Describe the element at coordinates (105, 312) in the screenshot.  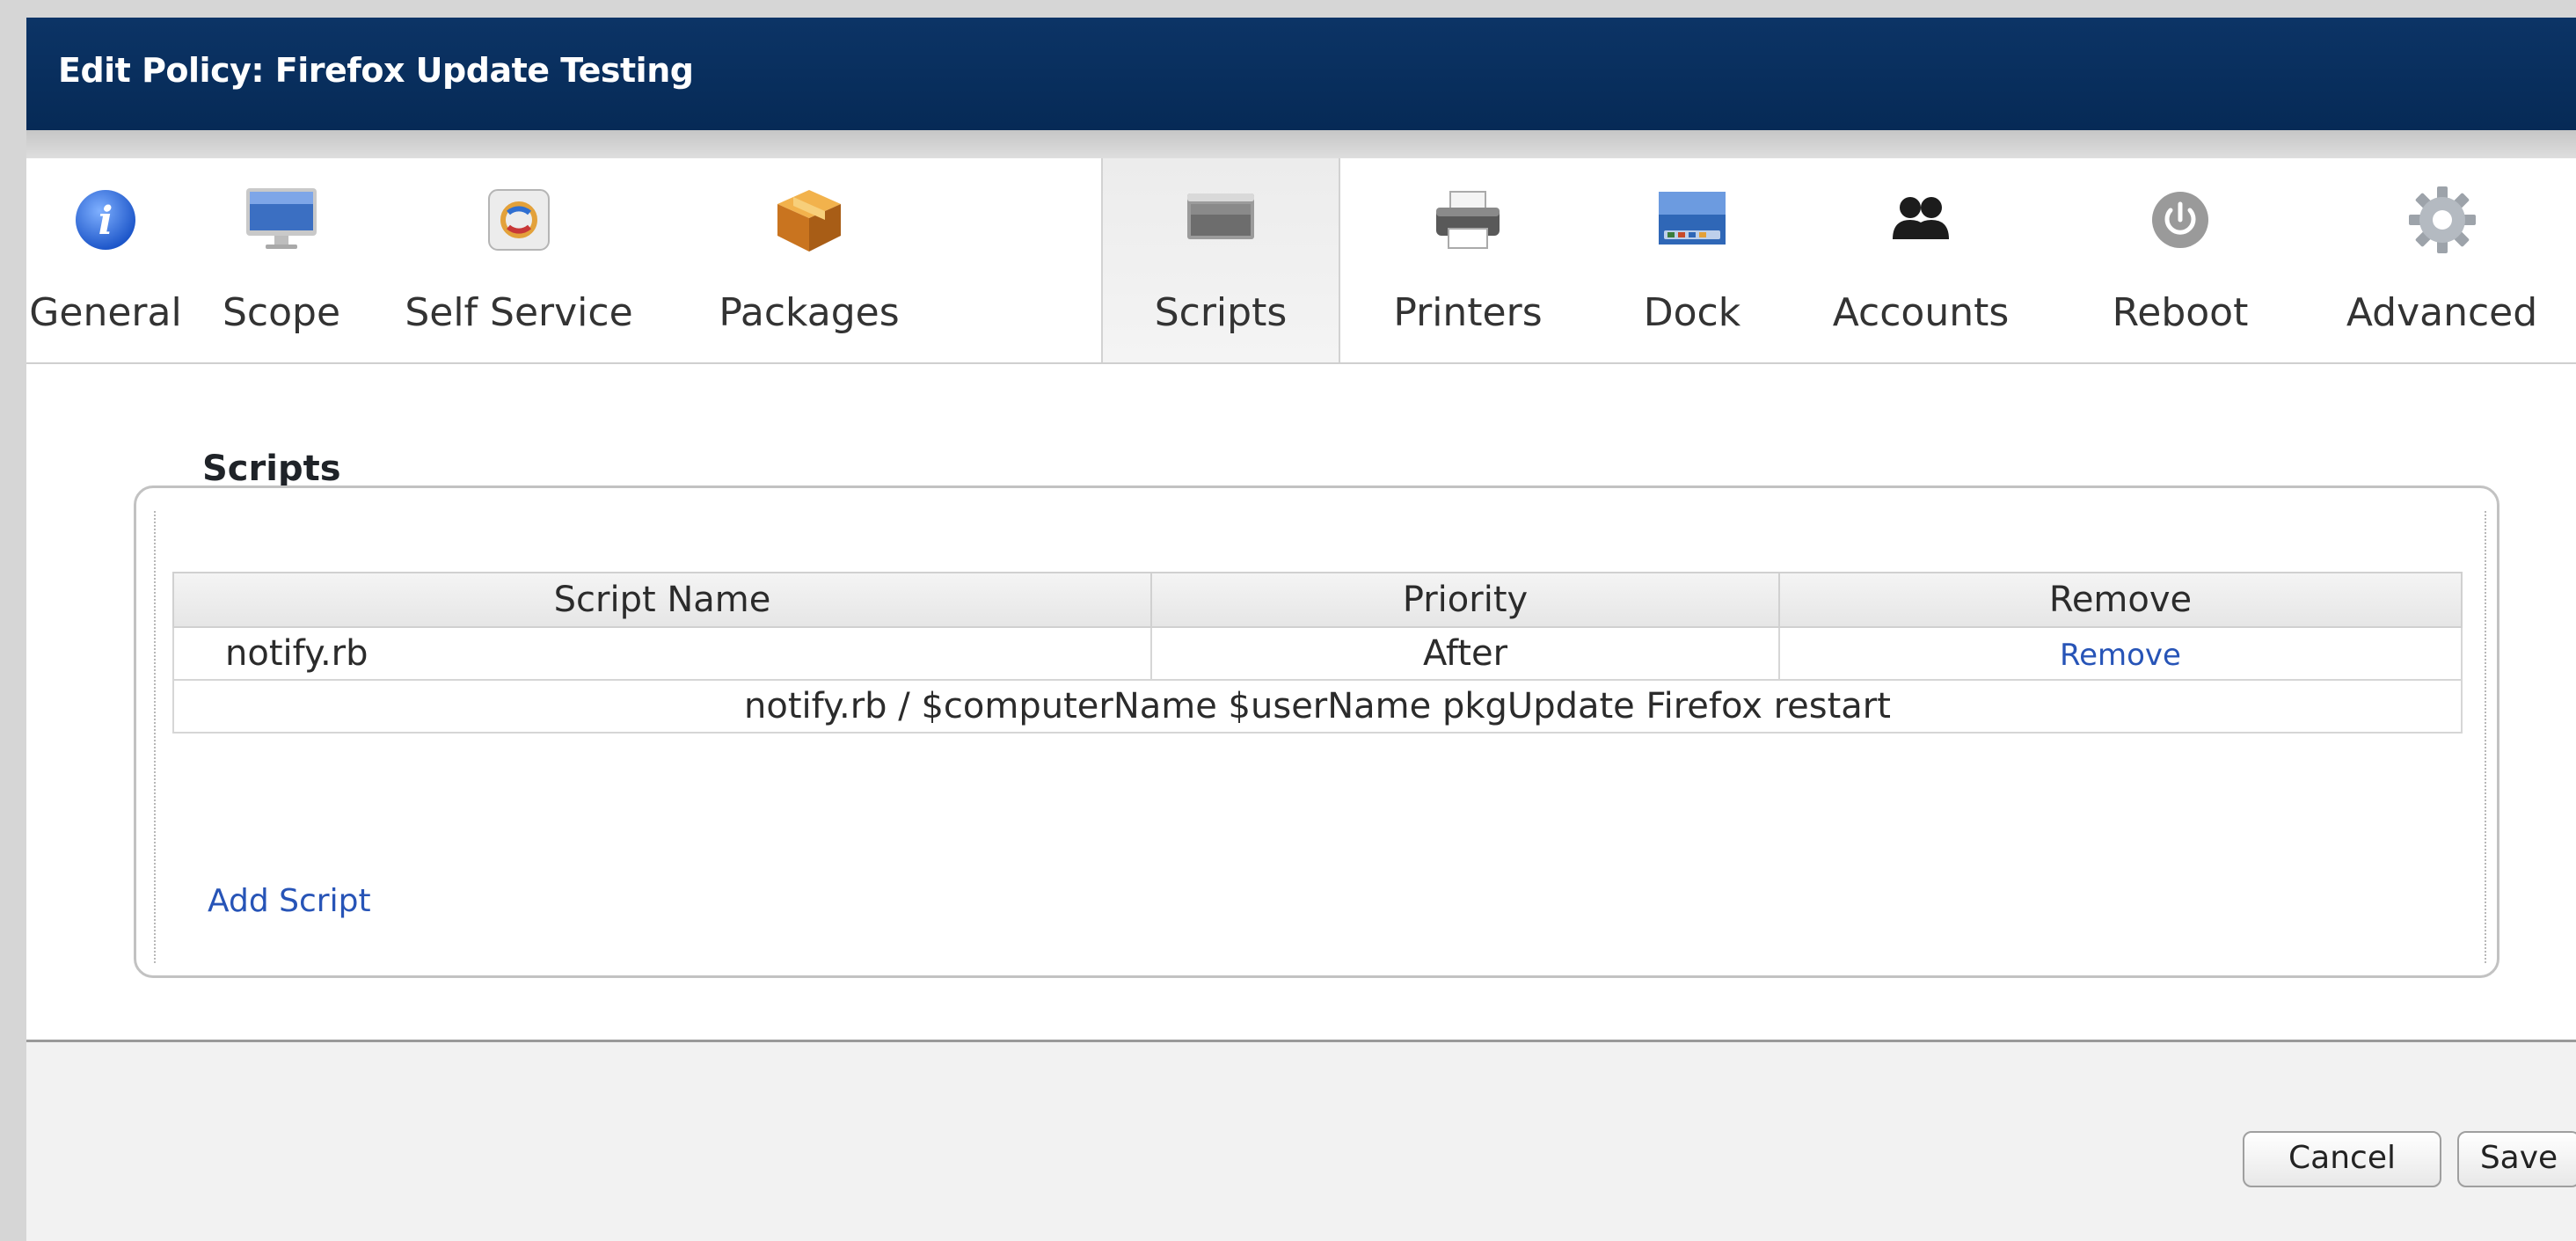
I see `tab-label: General` at that location.